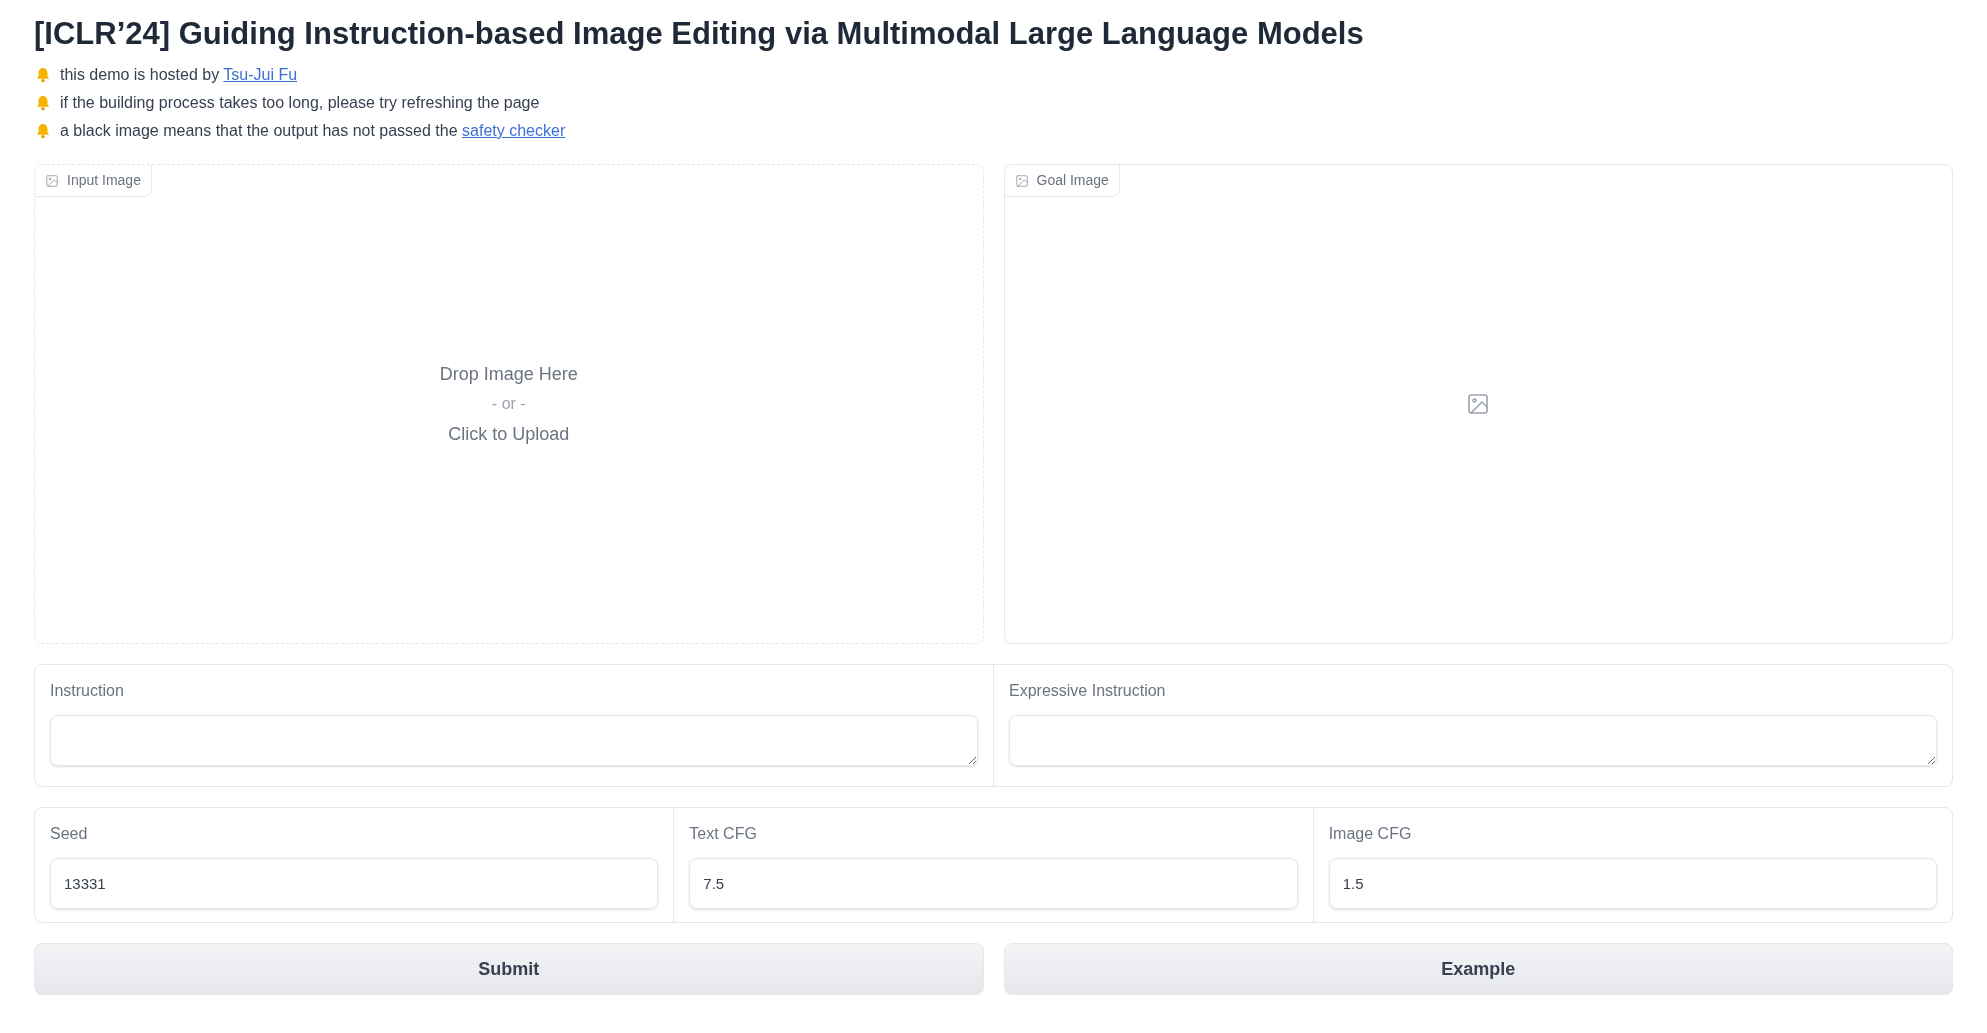 This screenshot has height=1033, width=1987. Describe the element at coordinates (508, 374) in the screenshot. I see `upload-prompt: Drop Image Here` at that location.